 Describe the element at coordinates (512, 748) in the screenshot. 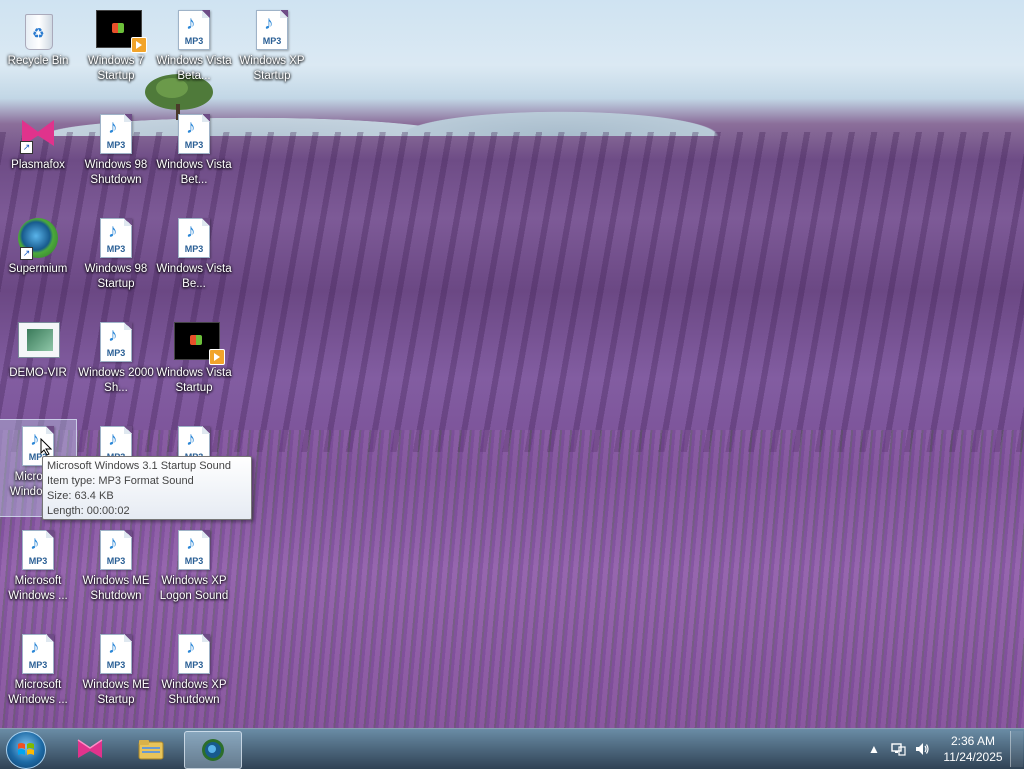

I see `taskbar: ▲ 2:36 AM 11/24/2025` at that location.